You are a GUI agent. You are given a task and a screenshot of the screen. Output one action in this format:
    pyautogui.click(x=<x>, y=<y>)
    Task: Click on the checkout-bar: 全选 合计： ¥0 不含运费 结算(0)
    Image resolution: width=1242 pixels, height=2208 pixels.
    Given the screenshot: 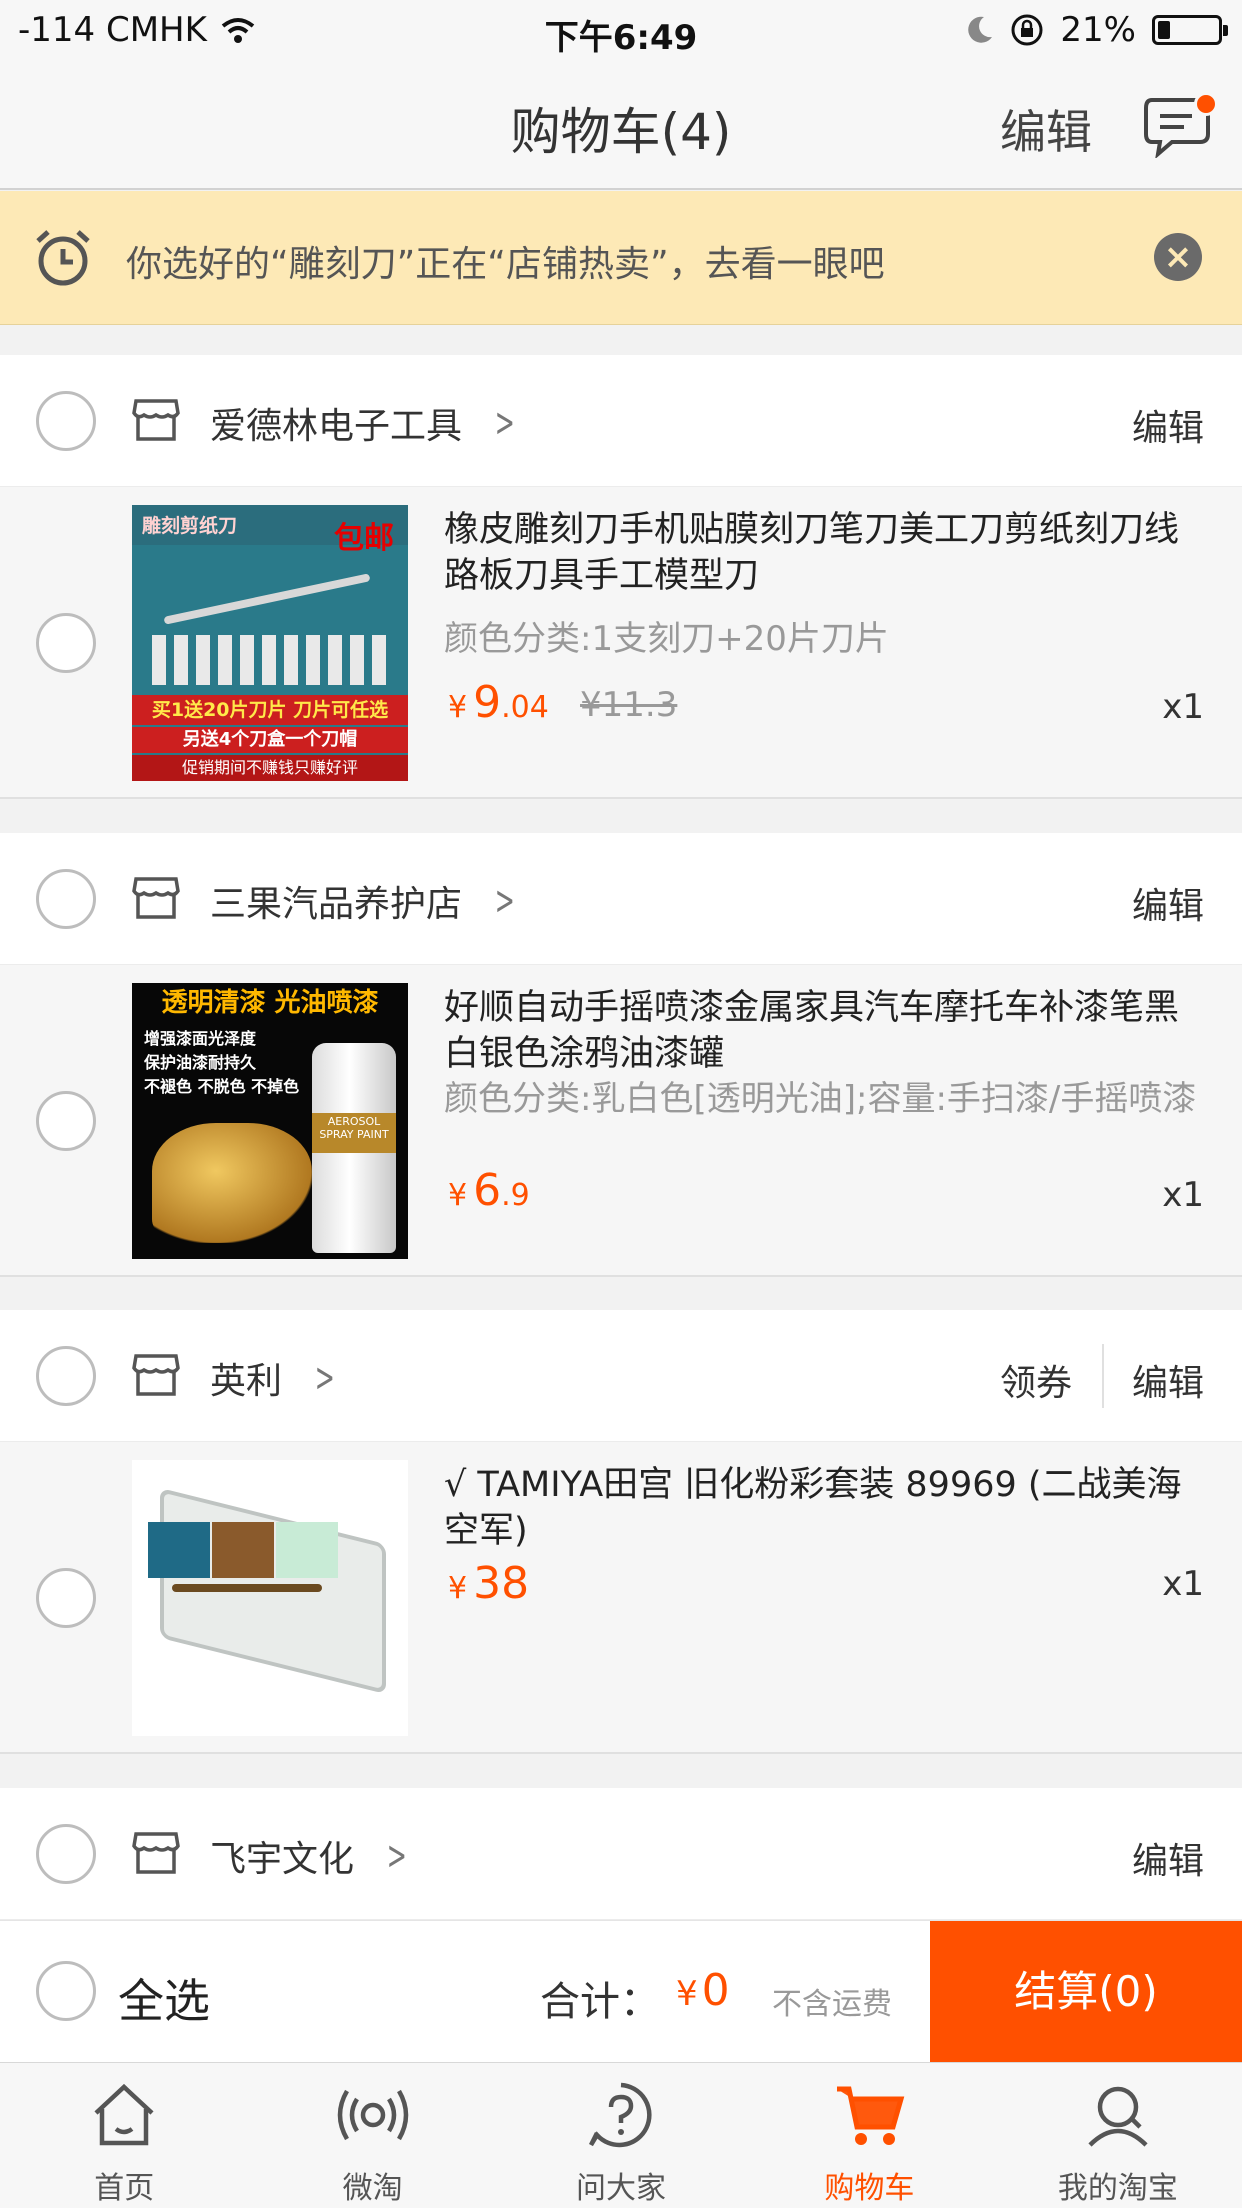 What is the action you would take?
    pyautogui.click(x=621, y=1991)
    